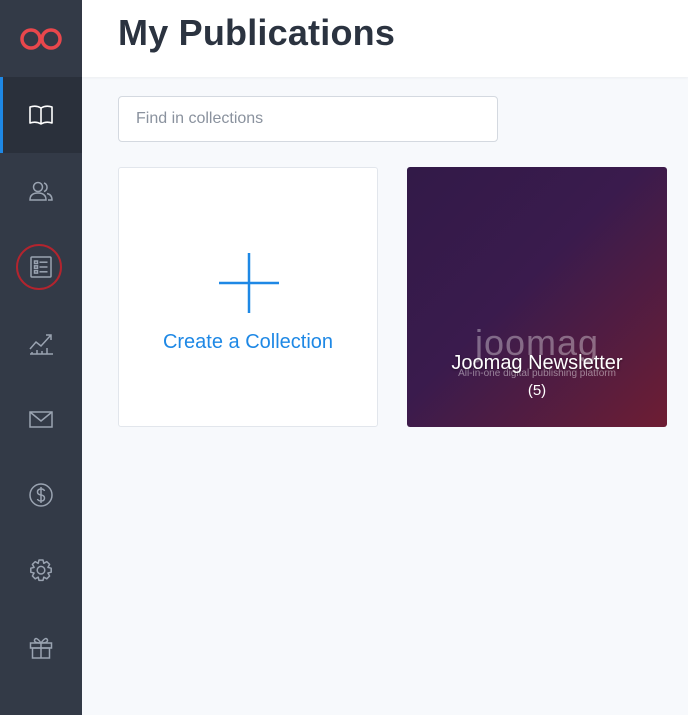 Image resolution: width=688 pixels, height=715 pixels. I want to click on highlight-ring, so click(39, 267).